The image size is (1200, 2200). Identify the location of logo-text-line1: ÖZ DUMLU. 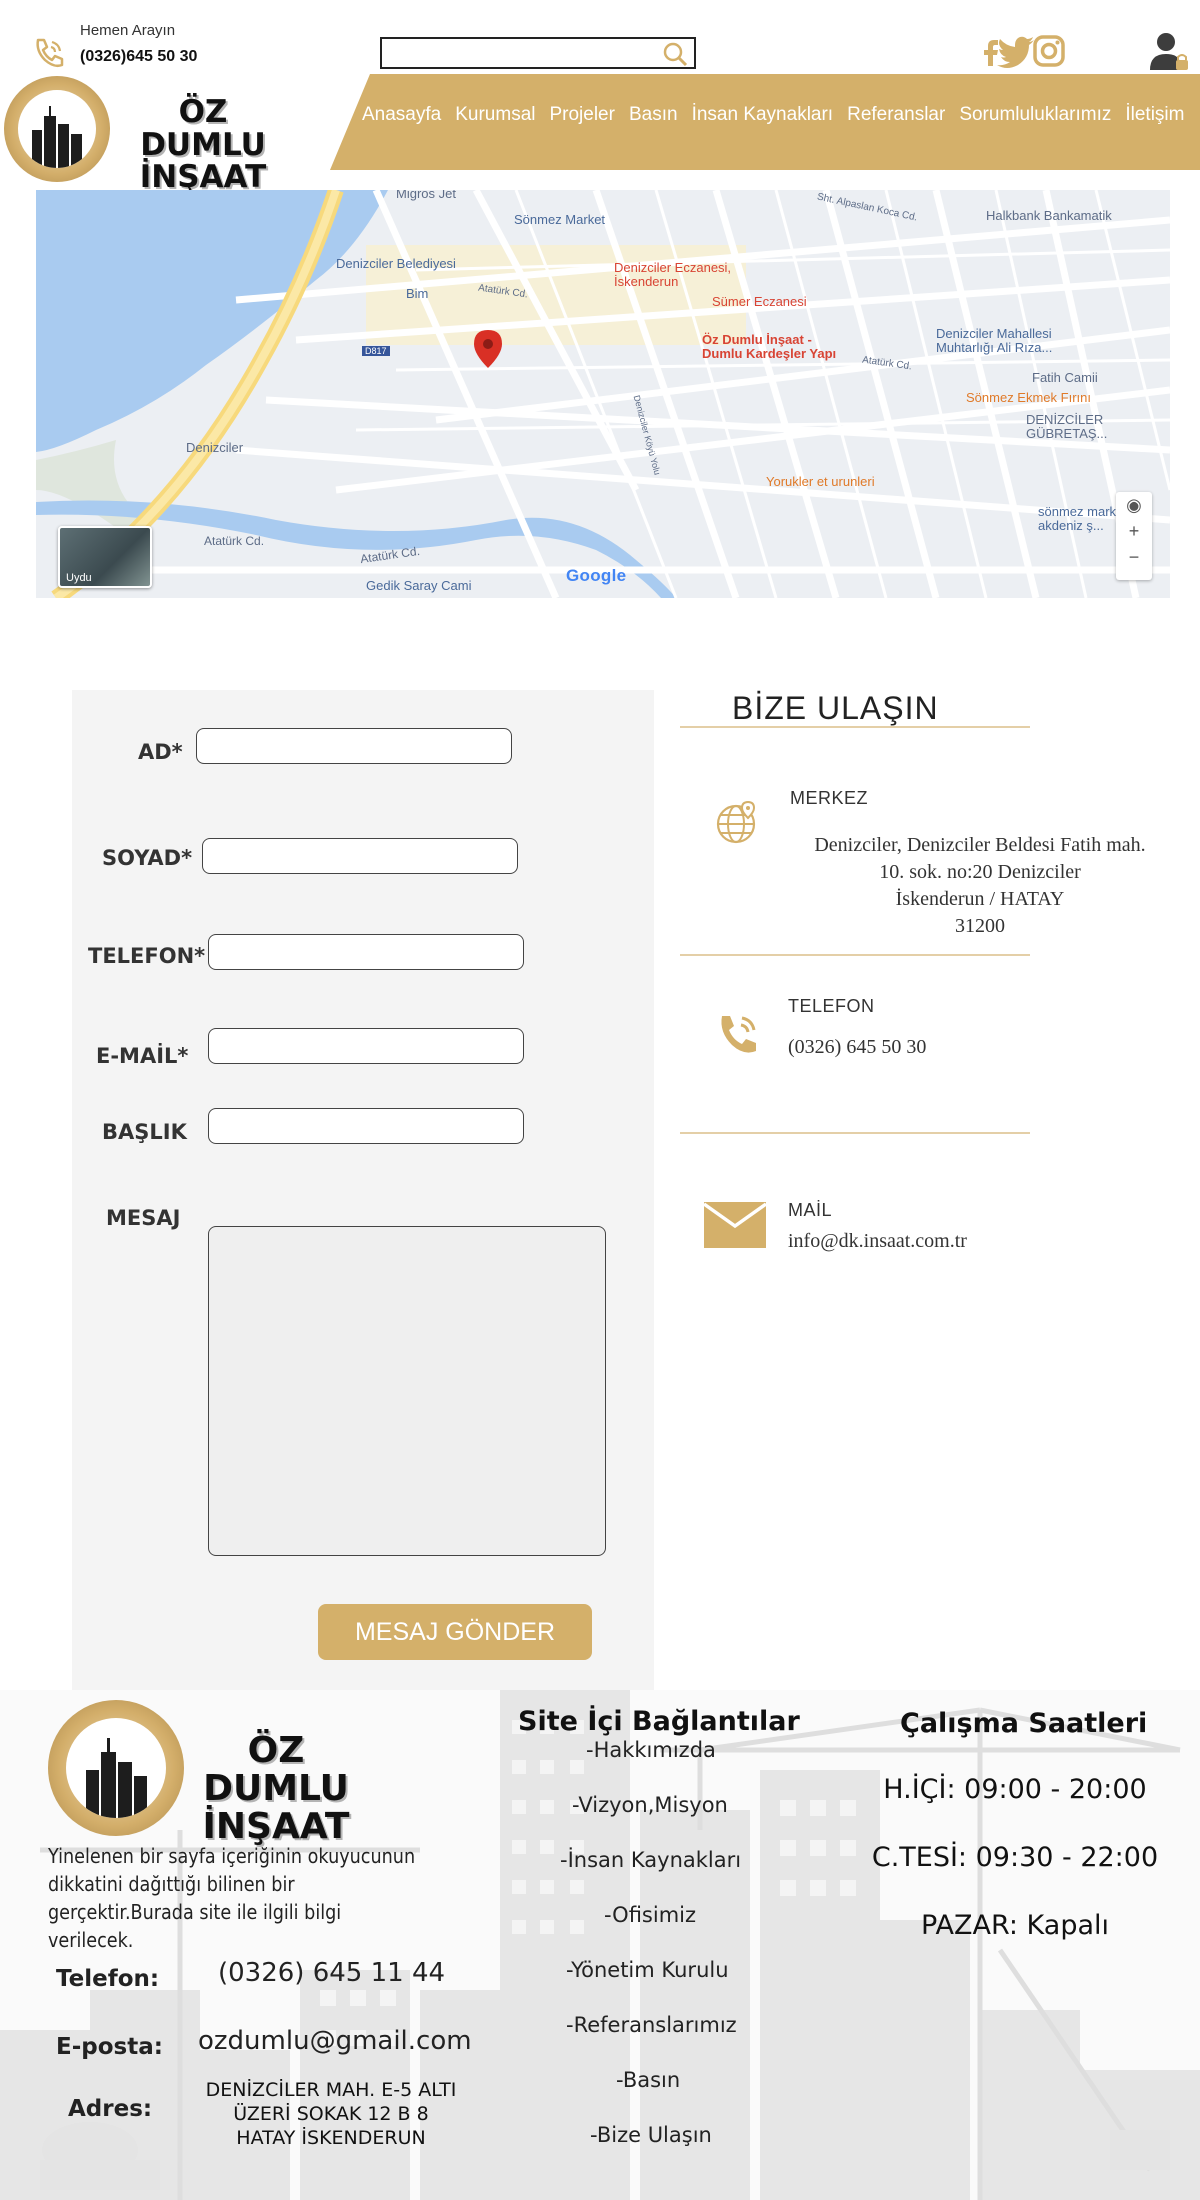
(203, 128).